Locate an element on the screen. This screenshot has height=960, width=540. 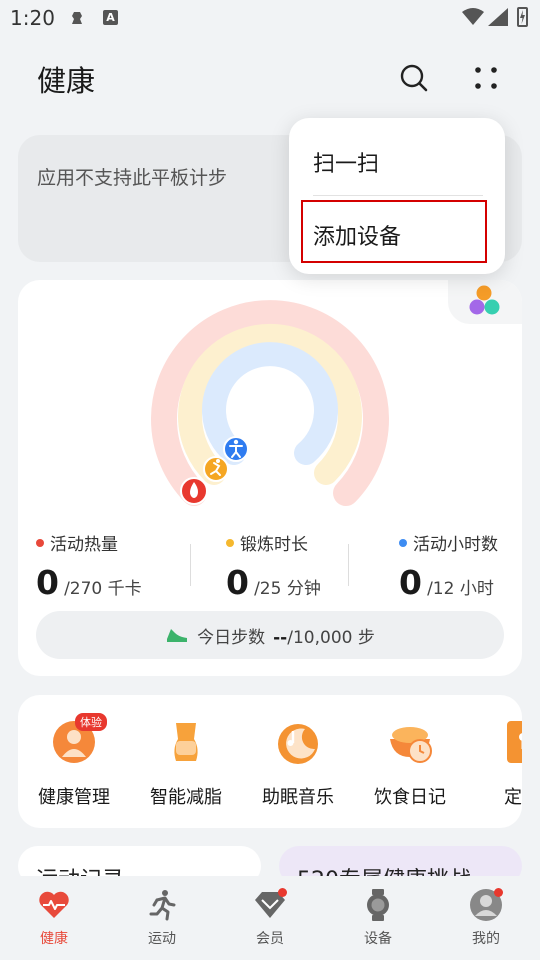
avatar-icon is located at coordinates (486, 905).